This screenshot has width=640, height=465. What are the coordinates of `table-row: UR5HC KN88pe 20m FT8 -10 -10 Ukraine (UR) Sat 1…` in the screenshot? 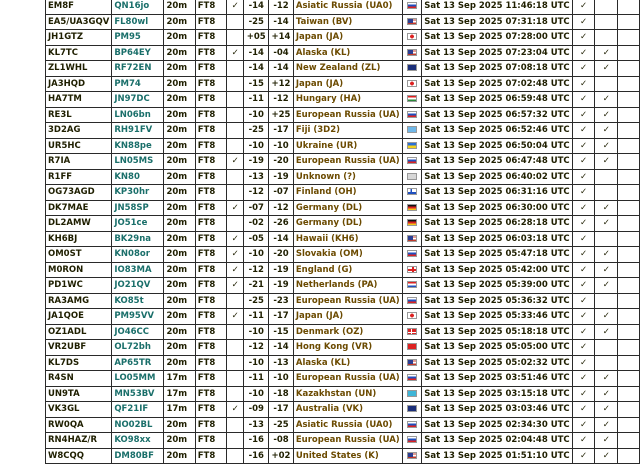 It's located at (342, 145).